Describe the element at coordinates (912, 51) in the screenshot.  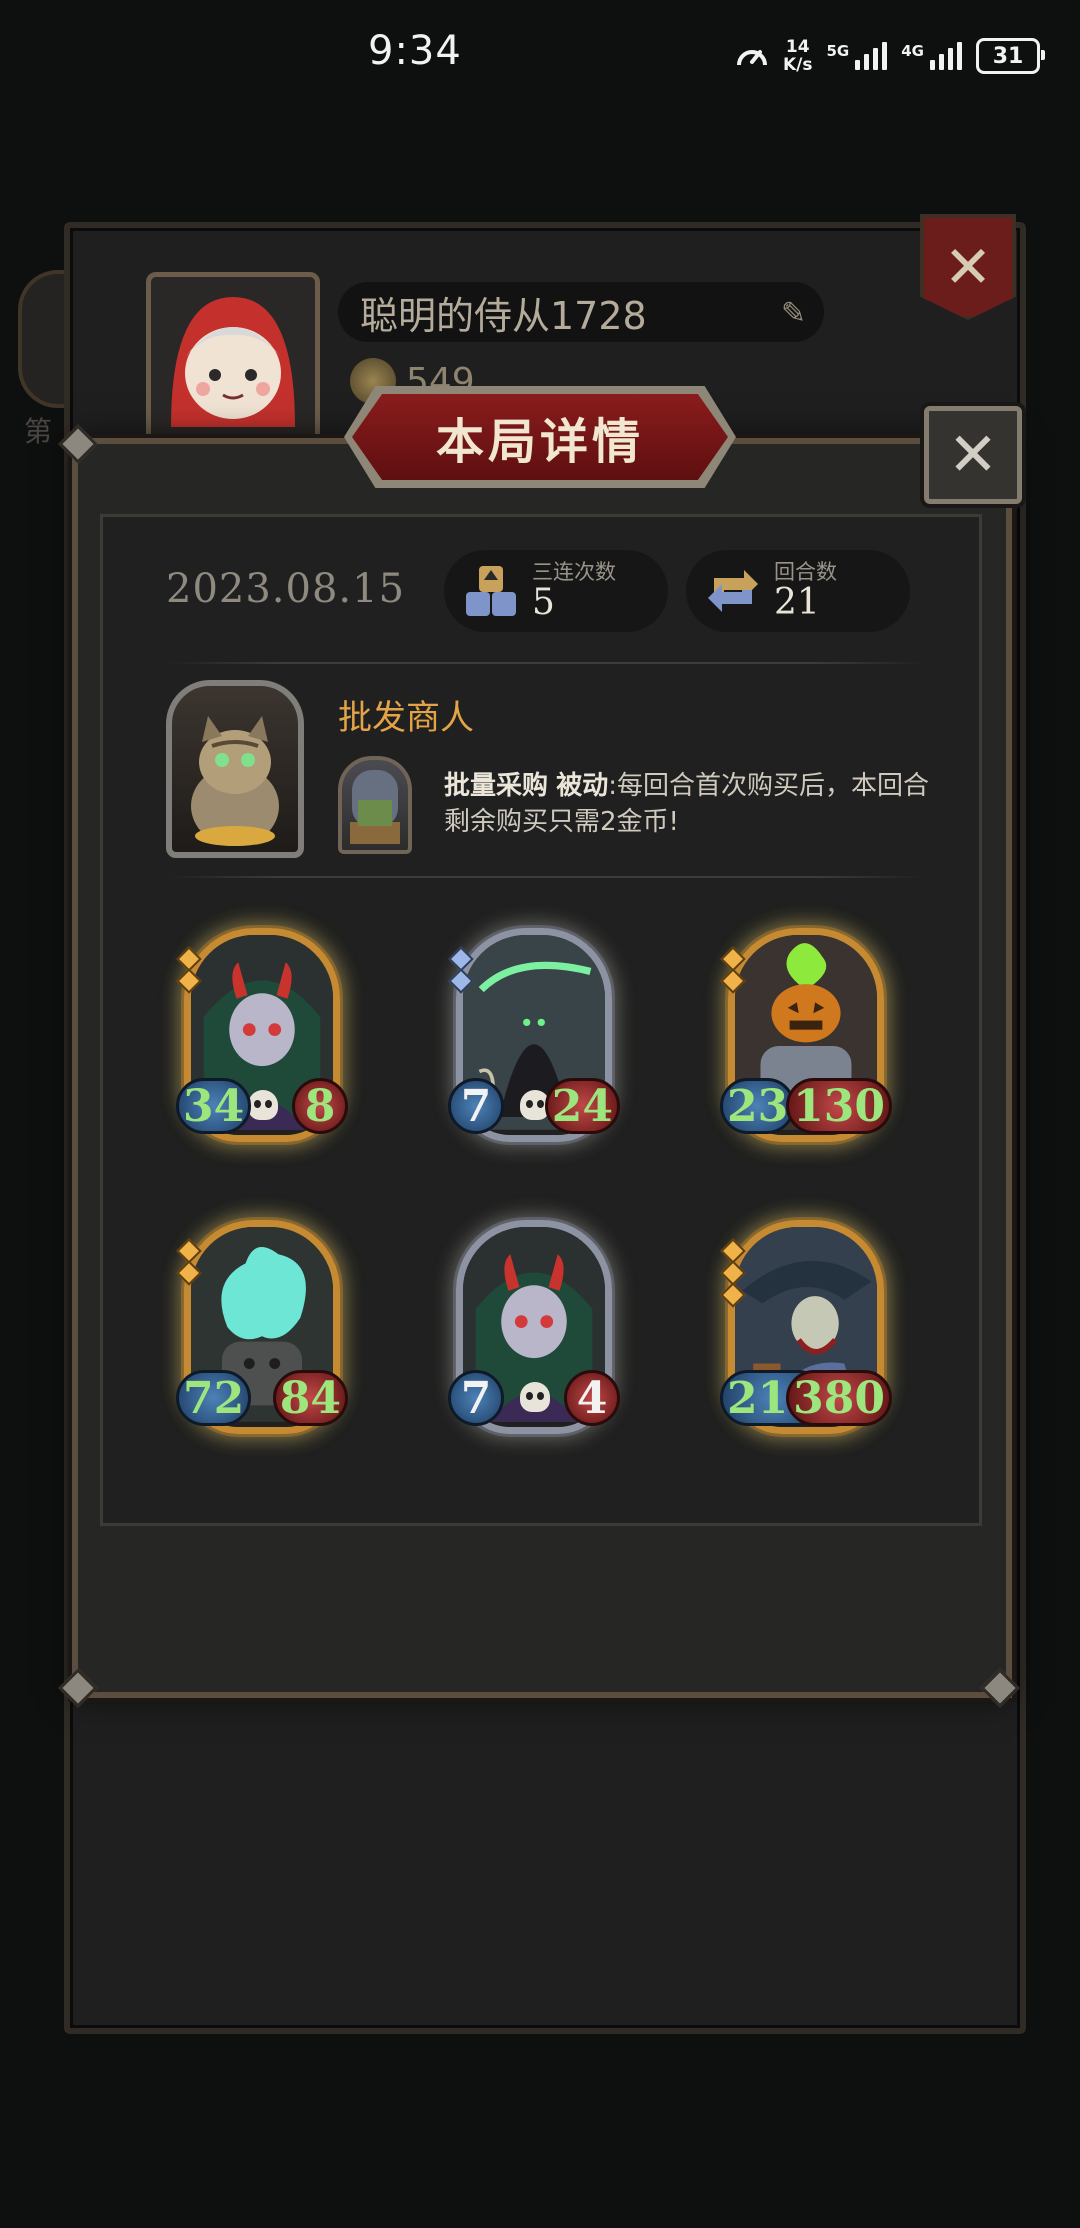
I see `signal-4g-label: 4G` at that location.